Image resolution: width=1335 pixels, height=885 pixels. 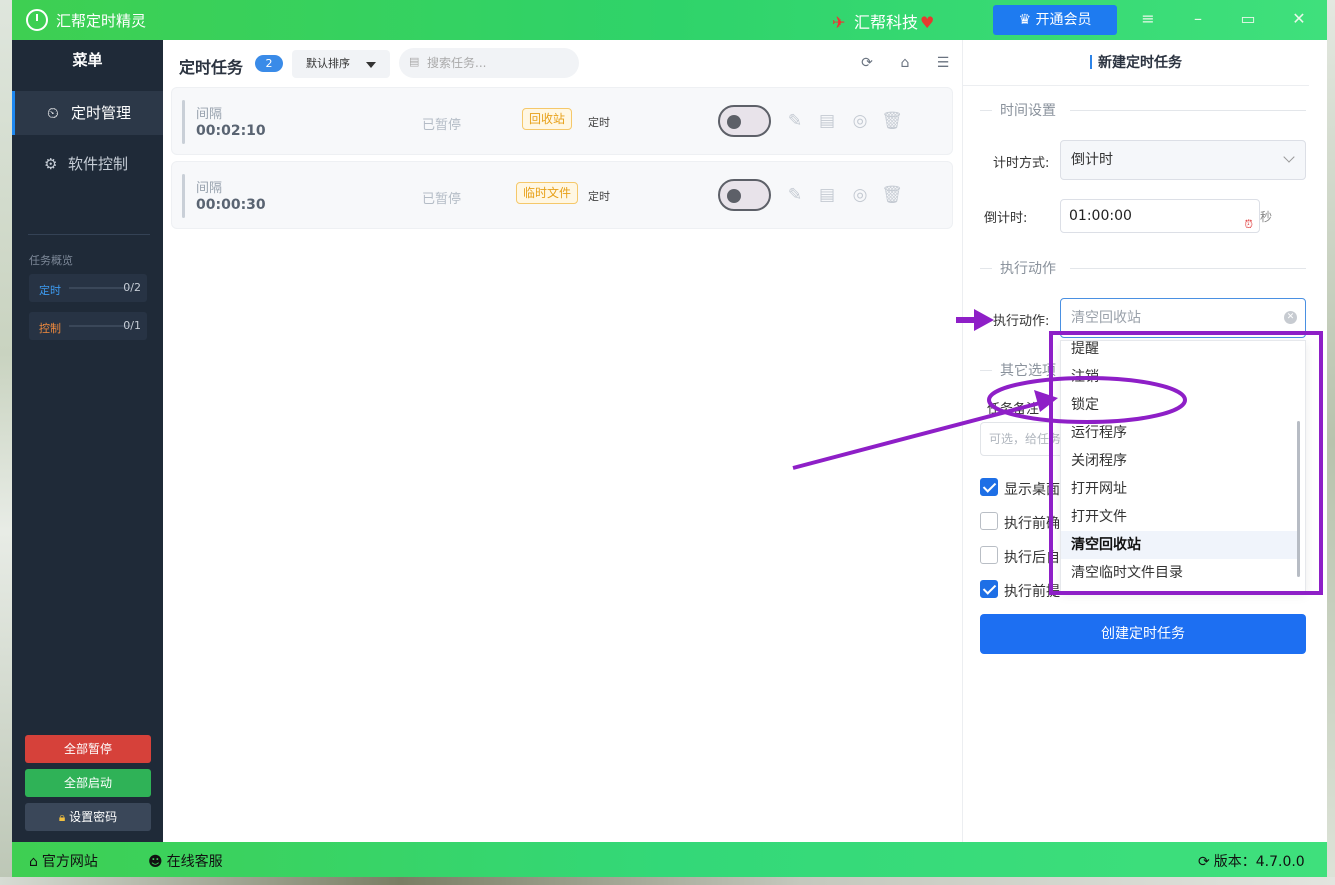 I want to click on desktop-background-right, so click(x=1331, y=442).